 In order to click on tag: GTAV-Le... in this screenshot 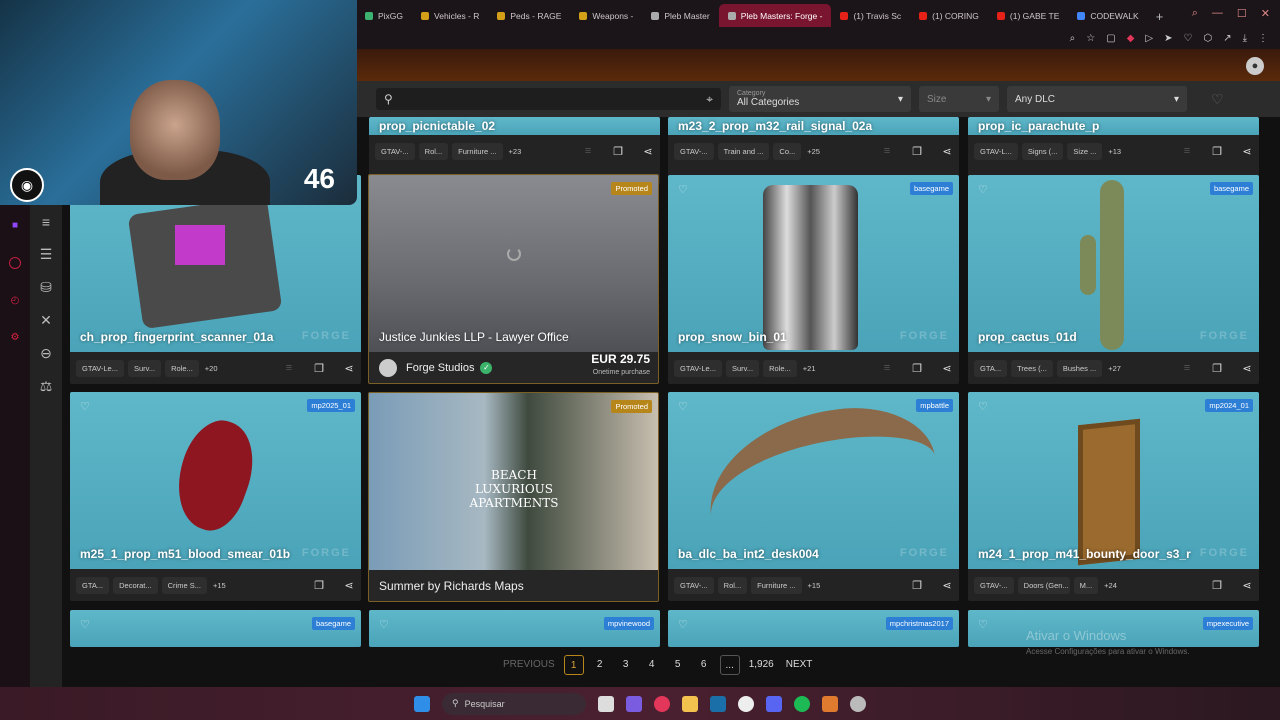, I will do `click(698, 368)`.